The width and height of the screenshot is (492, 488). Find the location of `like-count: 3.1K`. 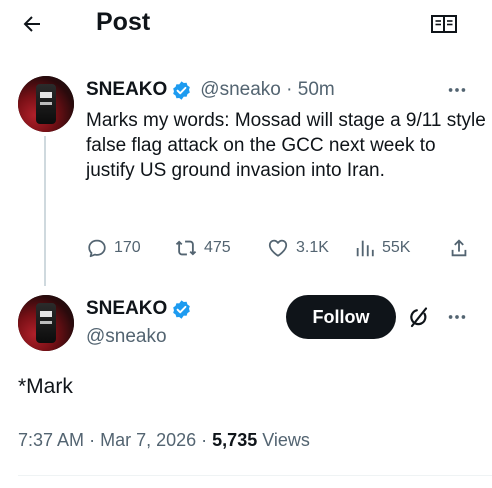

like-count: 3.1K is located at coordinates (312, 247).